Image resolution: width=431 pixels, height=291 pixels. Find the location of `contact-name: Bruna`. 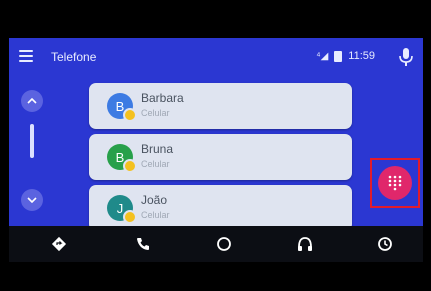

contact-name: Bruna is located at coordinates (157, 149).